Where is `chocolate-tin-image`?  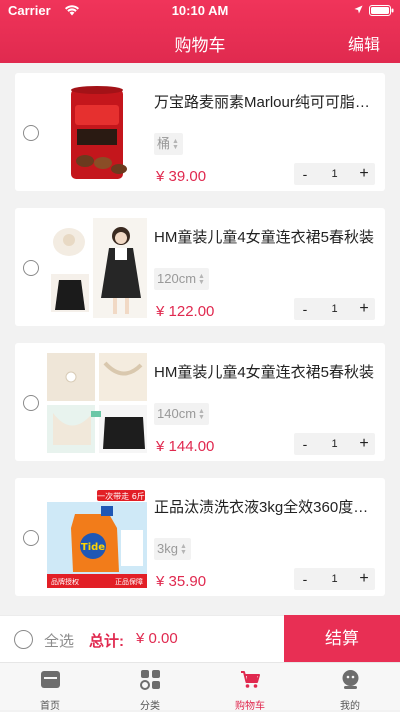
chocolate-tin-image is located at coordinates (97, 133).